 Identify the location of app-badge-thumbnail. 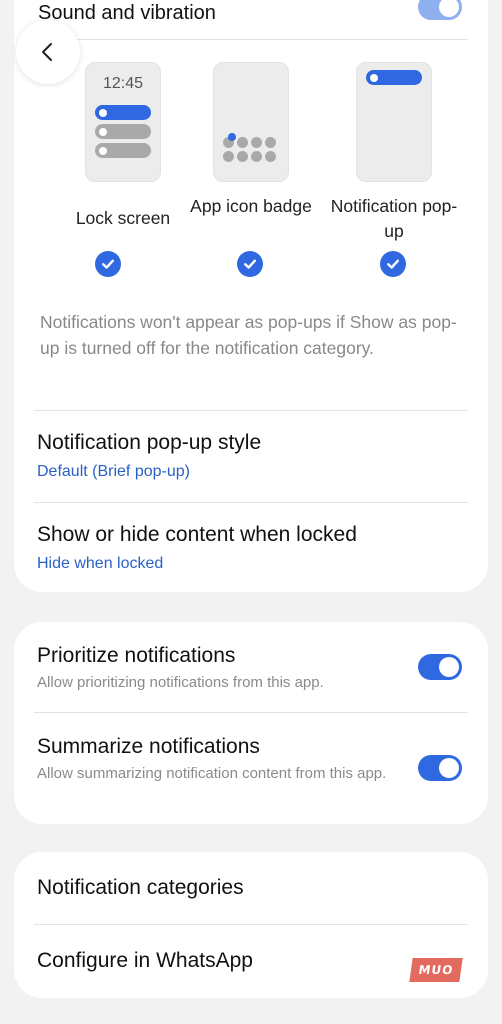
(251, 122).